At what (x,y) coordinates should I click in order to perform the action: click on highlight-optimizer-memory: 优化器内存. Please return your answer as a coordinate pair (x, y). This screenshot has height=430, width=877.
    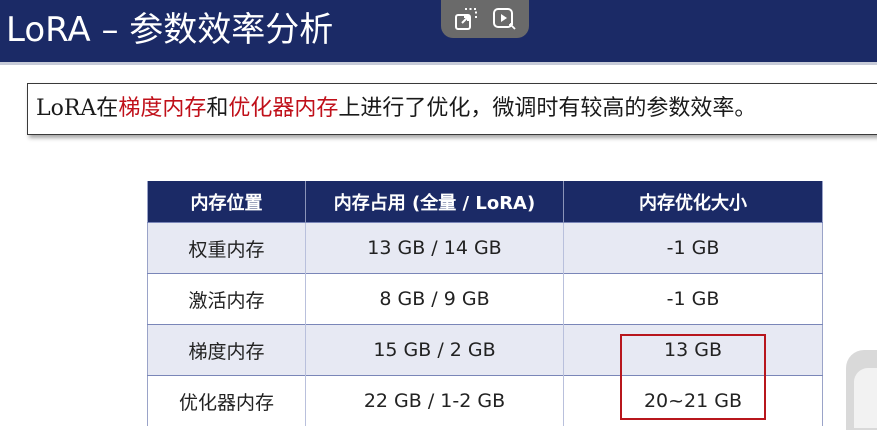
    Looking at the image, I should click on (283, 108).